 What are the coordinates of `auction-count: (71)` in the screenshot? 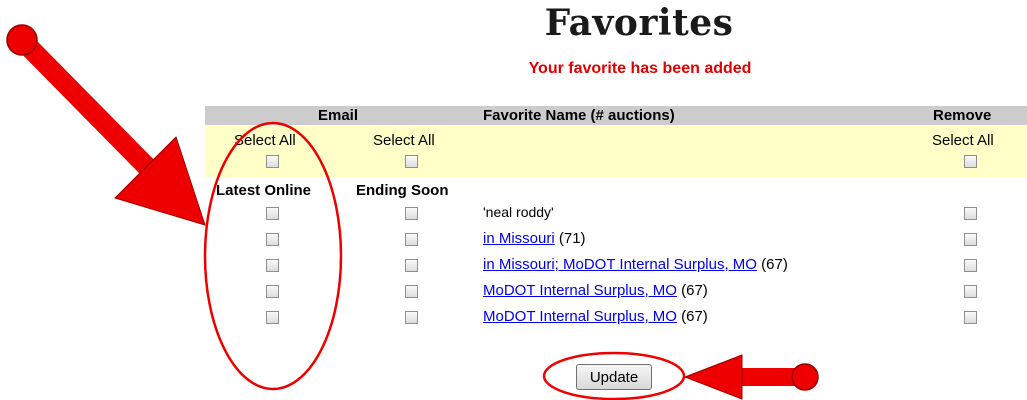 It's located at (572, 238).